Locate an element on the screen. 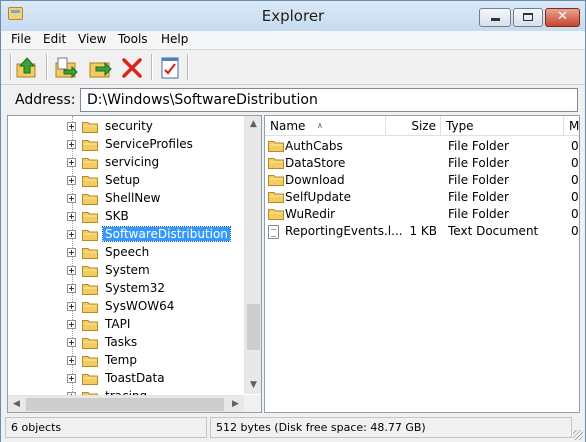 The height and width of the screenshot is (442, 586). item-name: AuthCabs is located at coordinates (314, 146).